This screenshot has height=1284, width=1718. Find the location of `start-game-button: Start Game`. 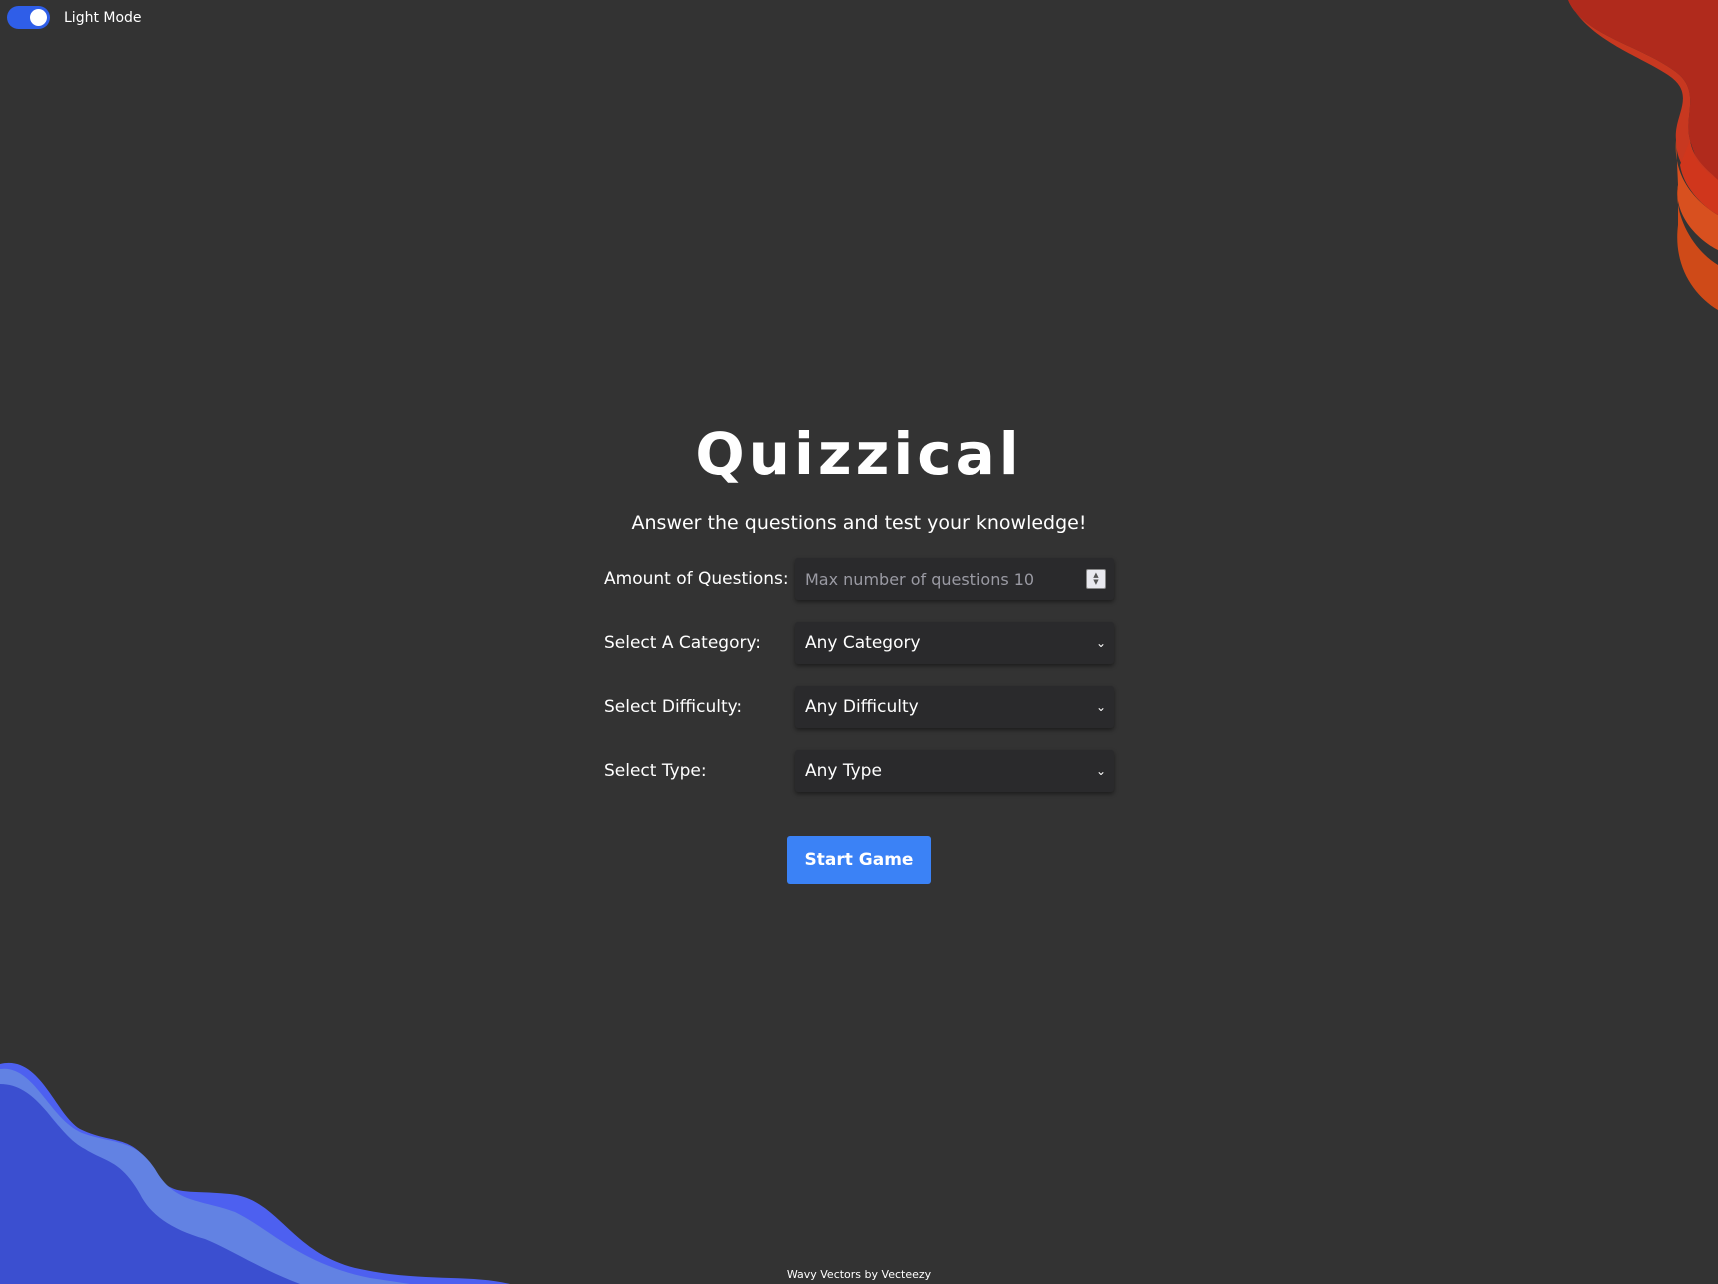

start-game-button: Start Game is located at coordinates (859, 860).